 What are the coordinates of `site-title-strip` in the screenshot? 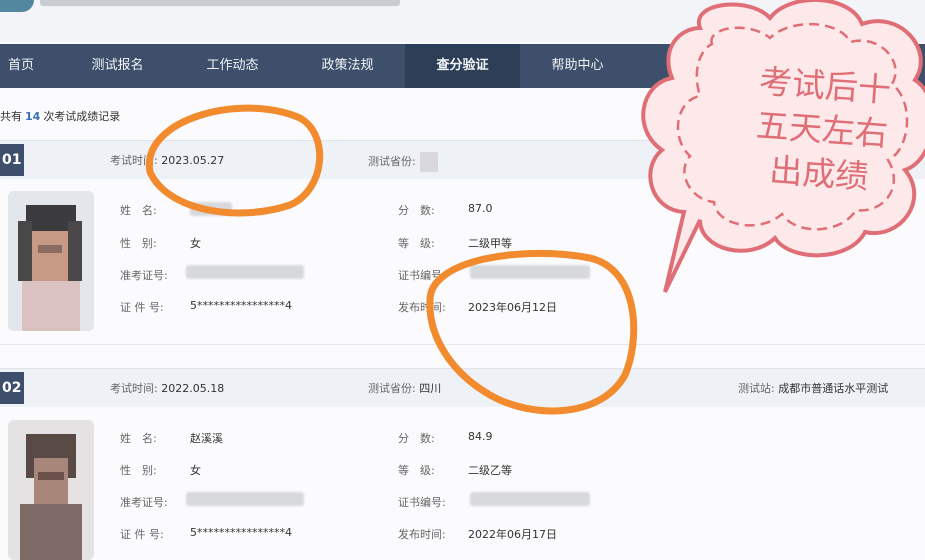 It's located at (220, 3).